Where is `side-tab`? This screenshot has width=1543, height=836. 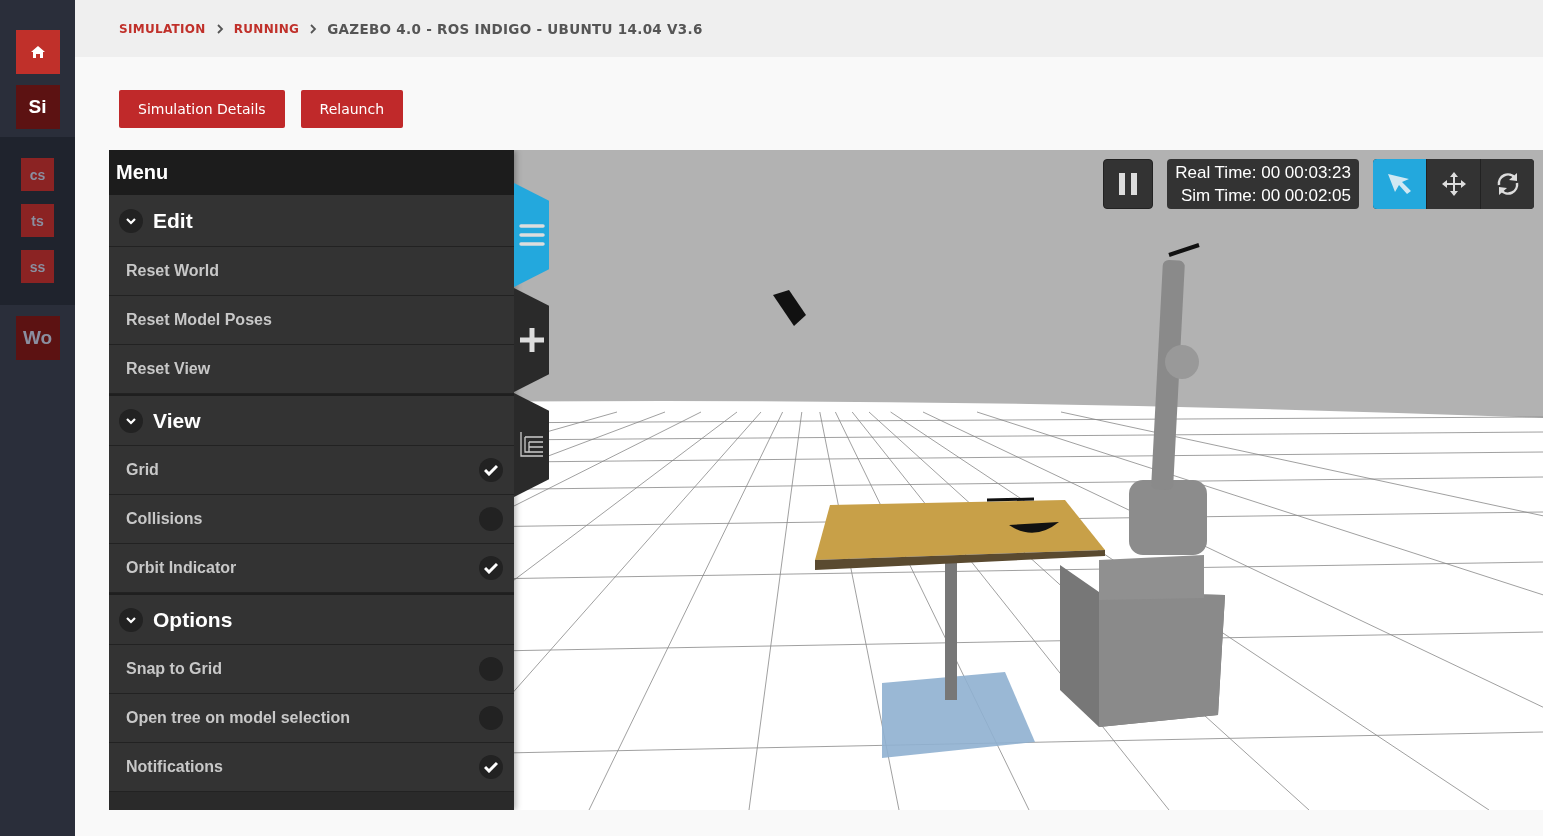 side-tab is located at coordinates (531, 445).